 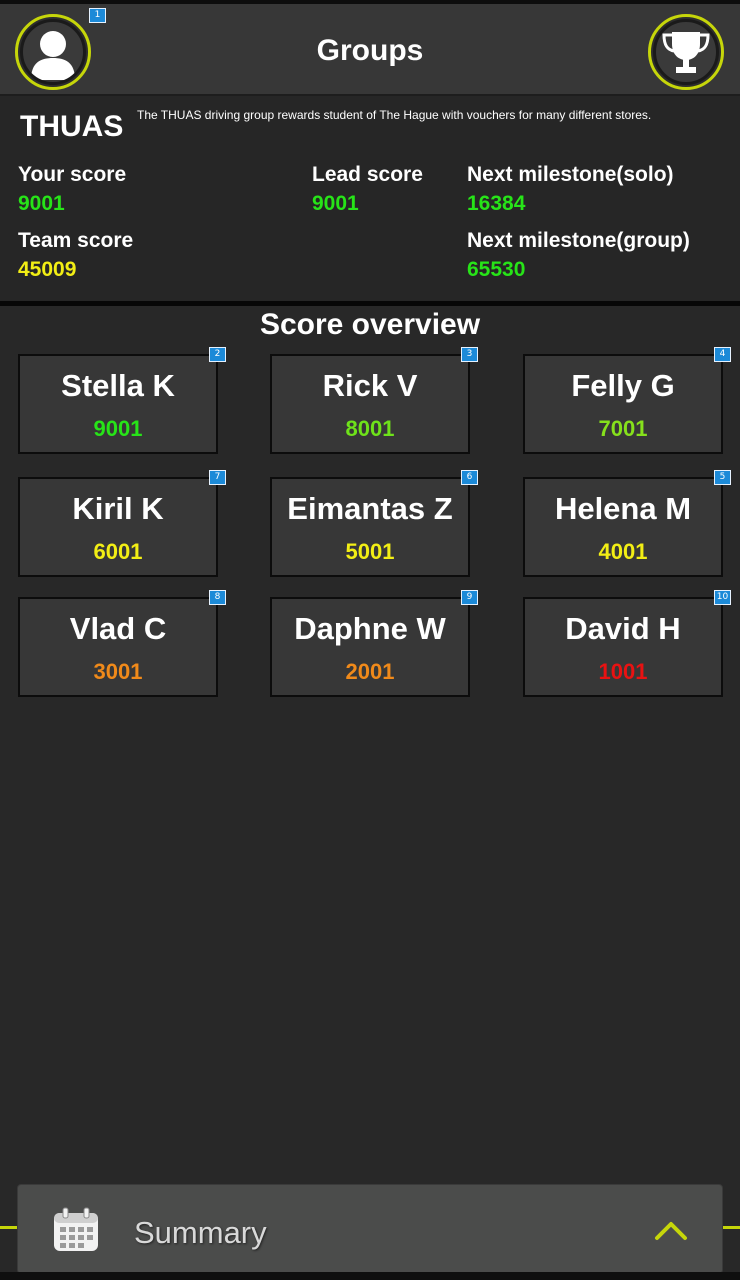 What do you see at coordinates (623, 385) in the screenshot?
I see `member-name: Felly G` at bounding box center [623, 385].